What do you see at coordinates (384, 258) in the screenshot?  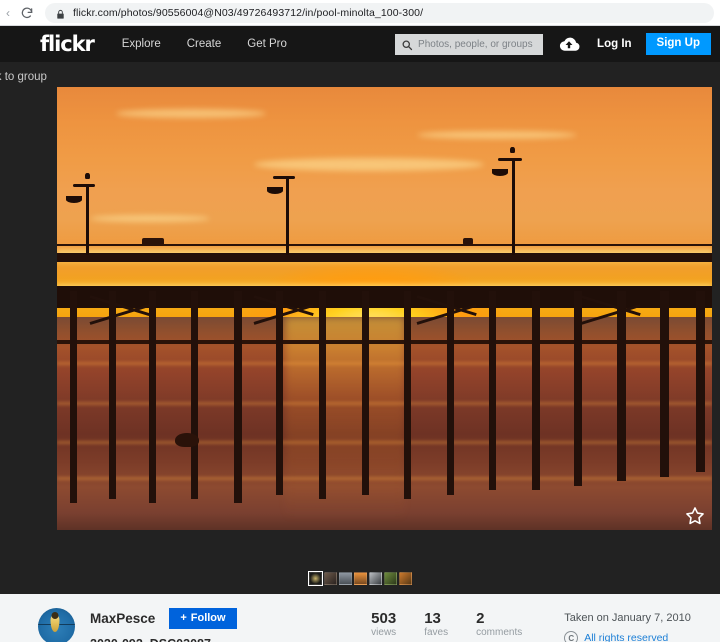 I see `pier-deck` at bounding box center [384, 258].